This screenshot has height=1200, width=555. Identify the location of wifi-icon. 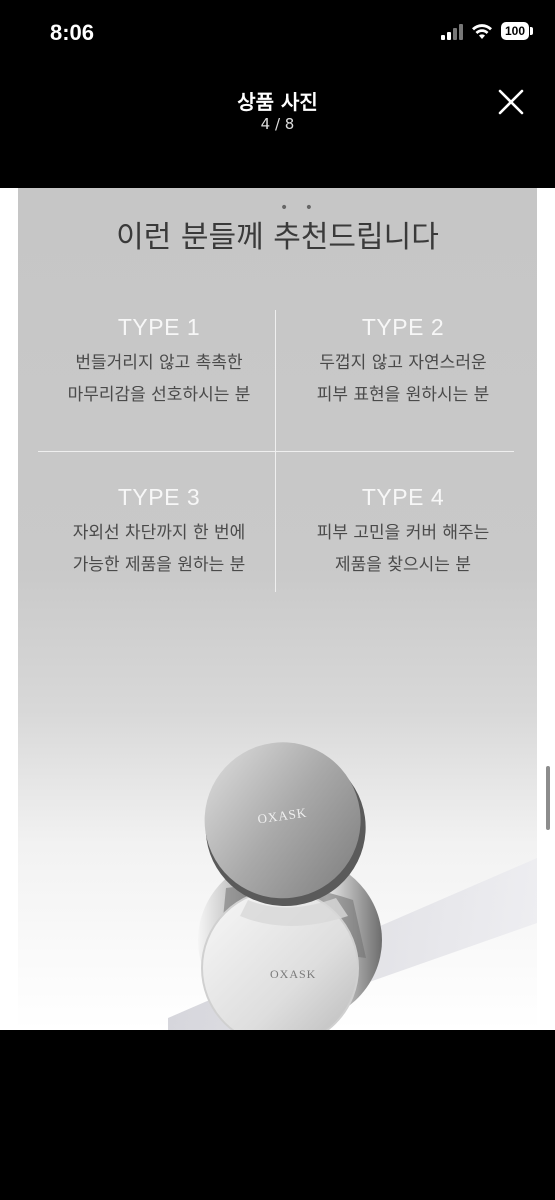
(481, 31).